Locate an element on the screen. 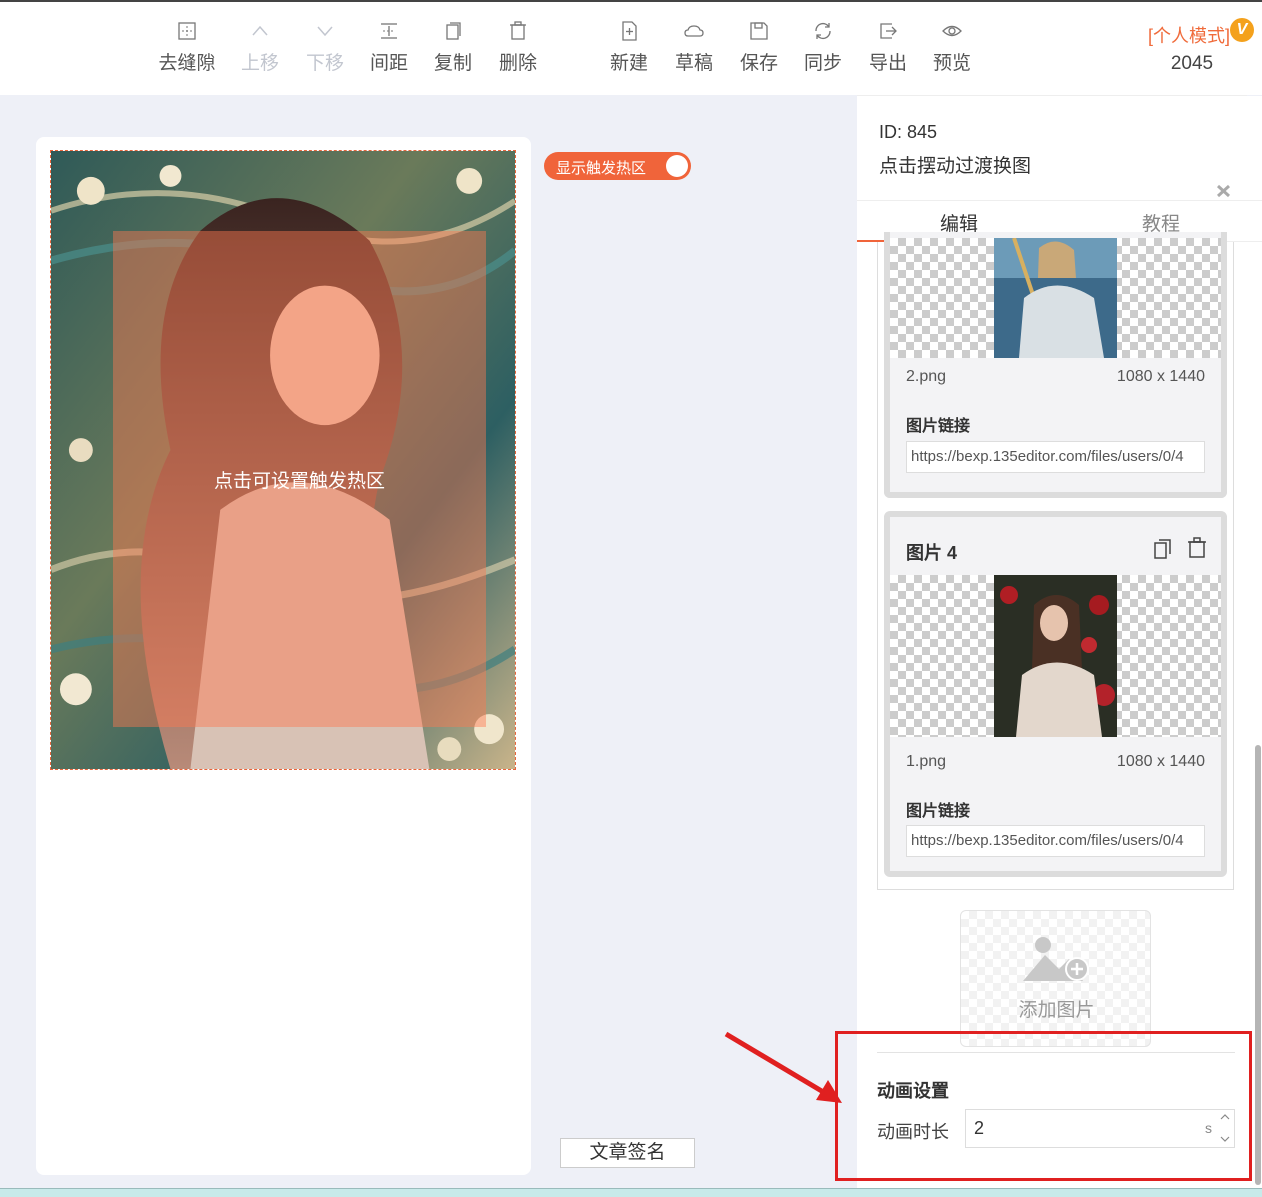 Image resolution: width=1262 pixels, height=1197 pixels. toolbar-export-button: 导出 is located at coordinates (888, 47).